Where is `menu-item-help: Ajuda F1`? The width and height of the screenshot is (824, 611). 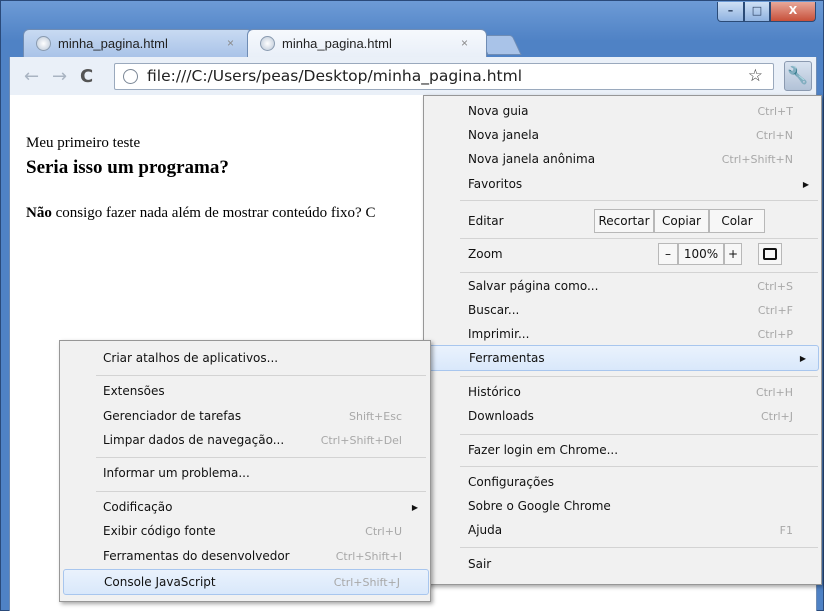 menu-item-help: Ajuda F1 is located at coordinates (622, 530).